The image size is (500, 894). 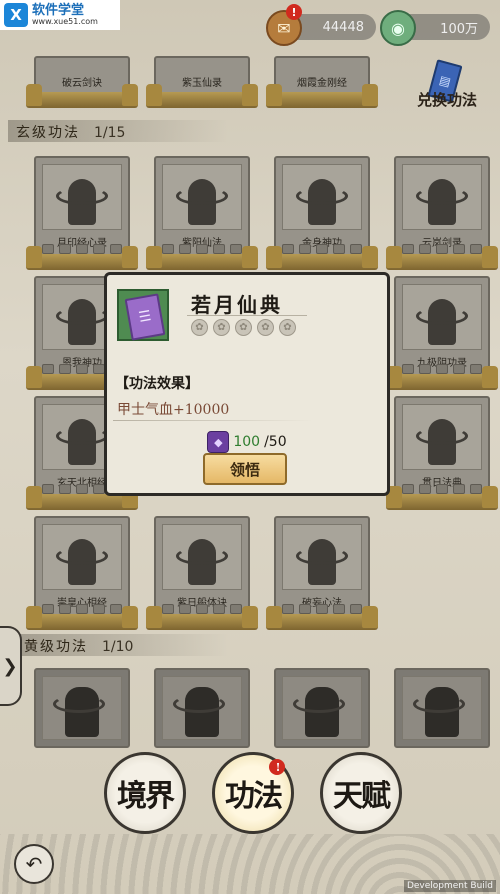 I want to click on skill-star-rating: ✿ ✿ ✿ ✿ ✿, so click(x=243, y=327).